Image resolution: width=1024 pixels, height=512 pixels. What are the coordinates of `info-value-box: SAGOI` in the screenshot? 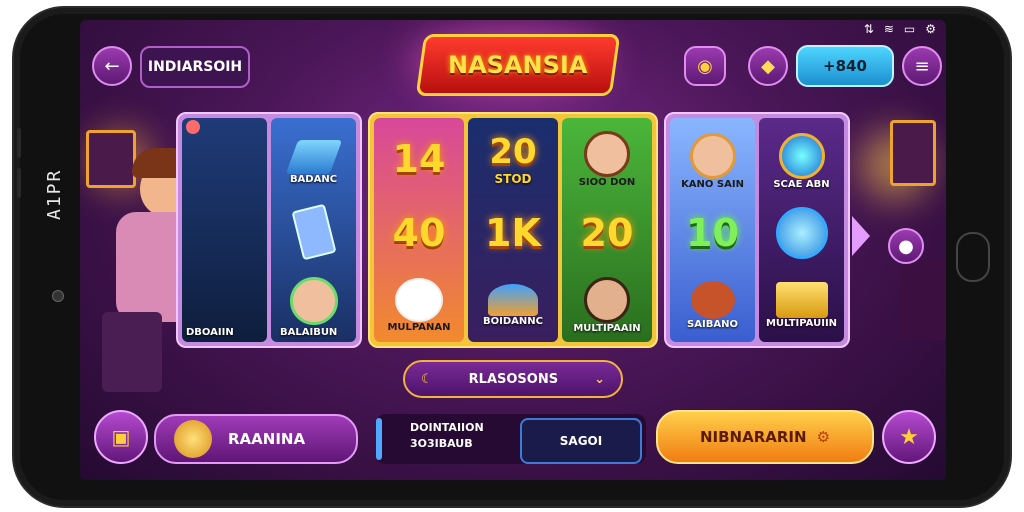 It's located at (581, 441).